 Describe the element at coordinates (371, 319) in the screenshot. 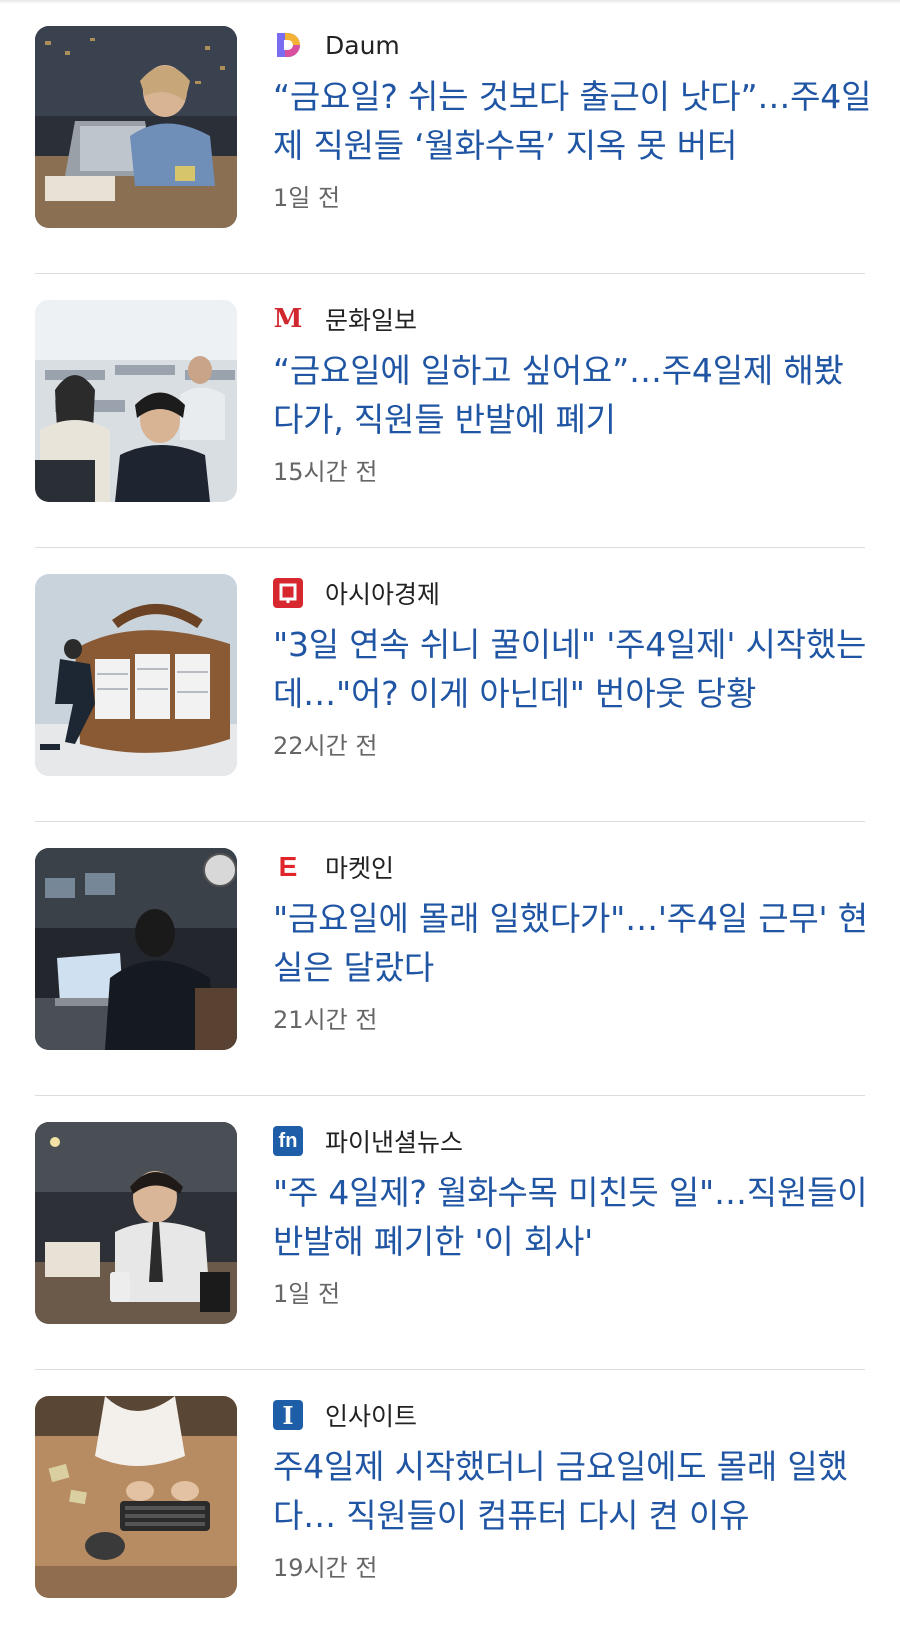

I see `source-name: 문화일보` at that location.